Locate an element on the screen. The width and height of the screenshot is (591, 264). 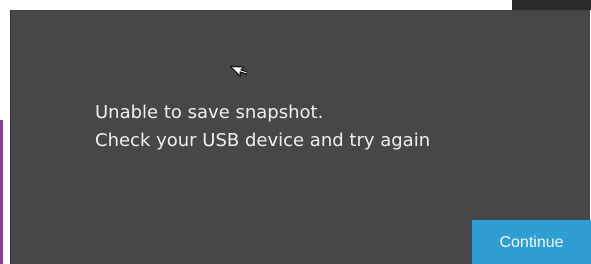
background-window-edge is located at coordinates (5, 192).